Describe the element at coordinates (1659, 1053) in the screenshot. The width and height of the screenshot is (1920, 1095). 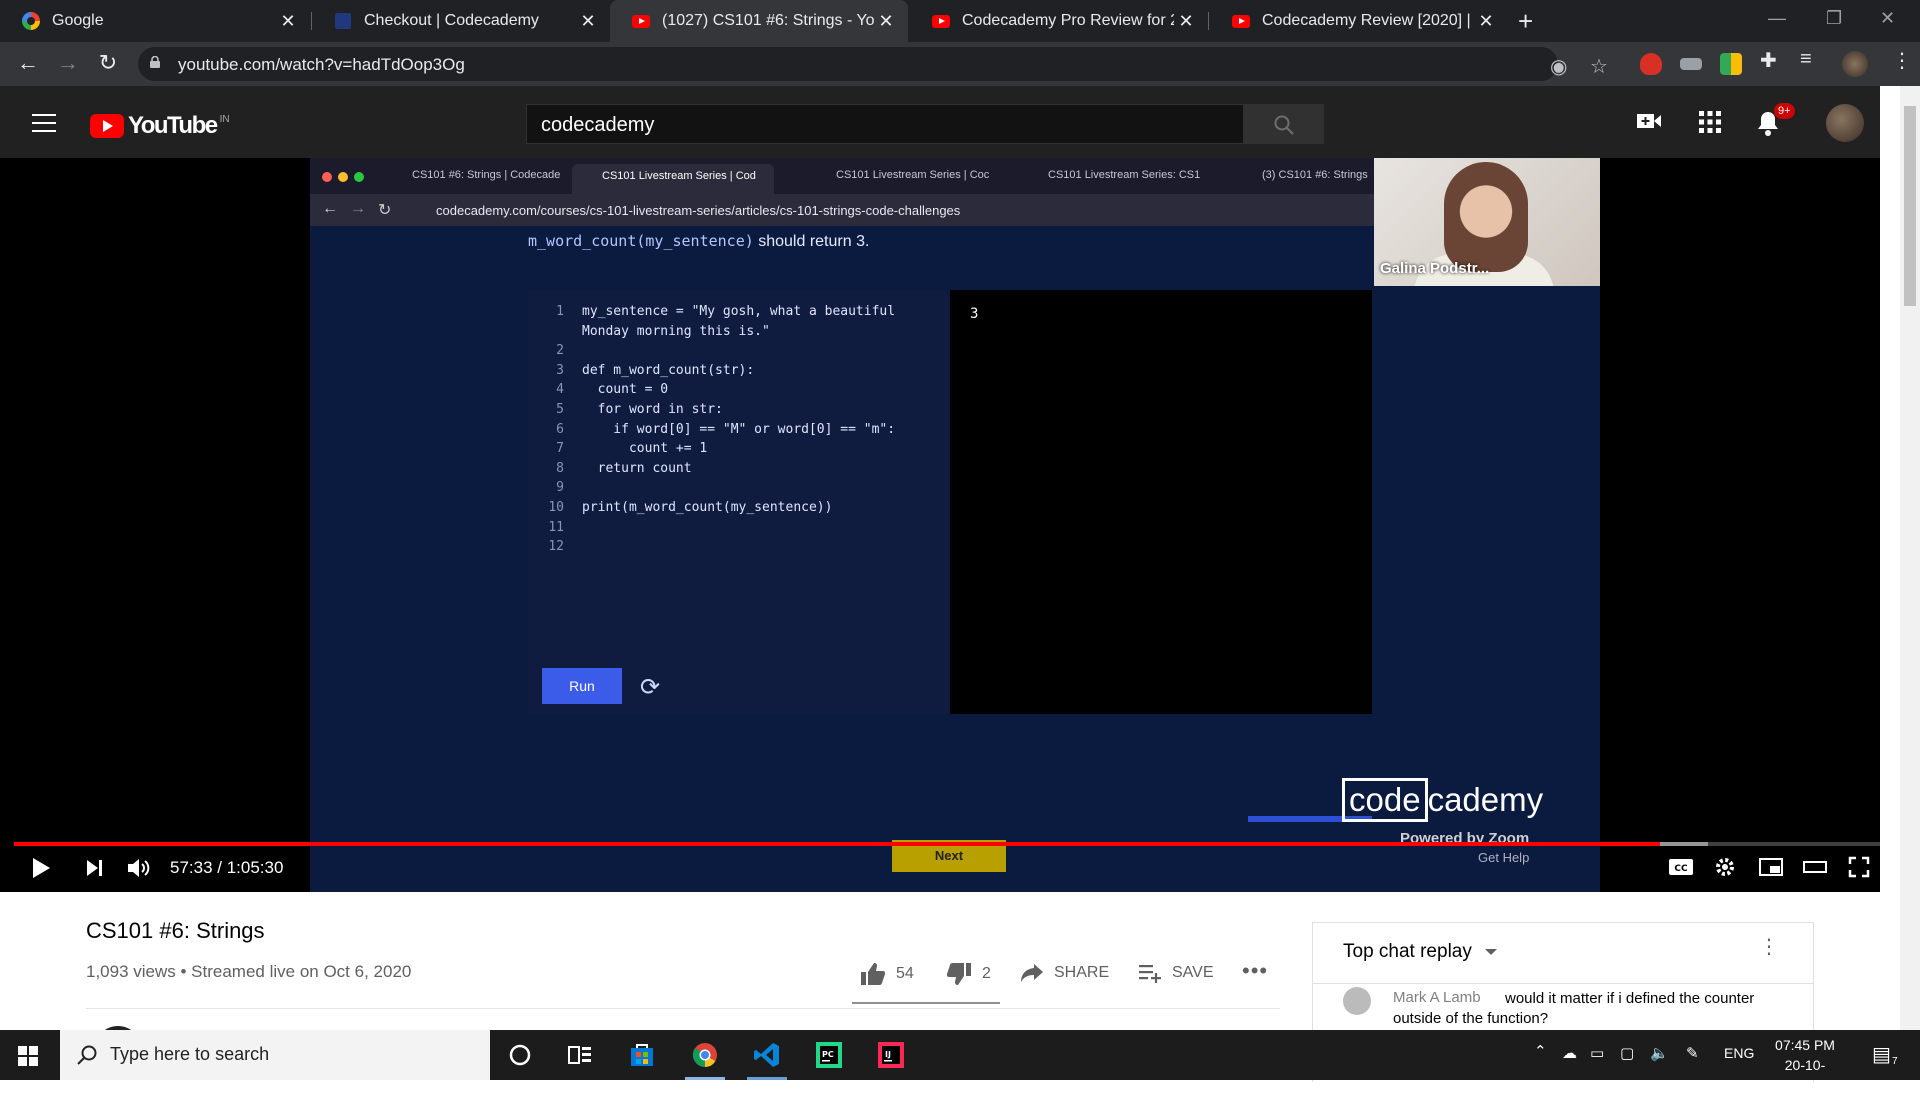
I see `volume-tray-icon: 🔈` at that location.